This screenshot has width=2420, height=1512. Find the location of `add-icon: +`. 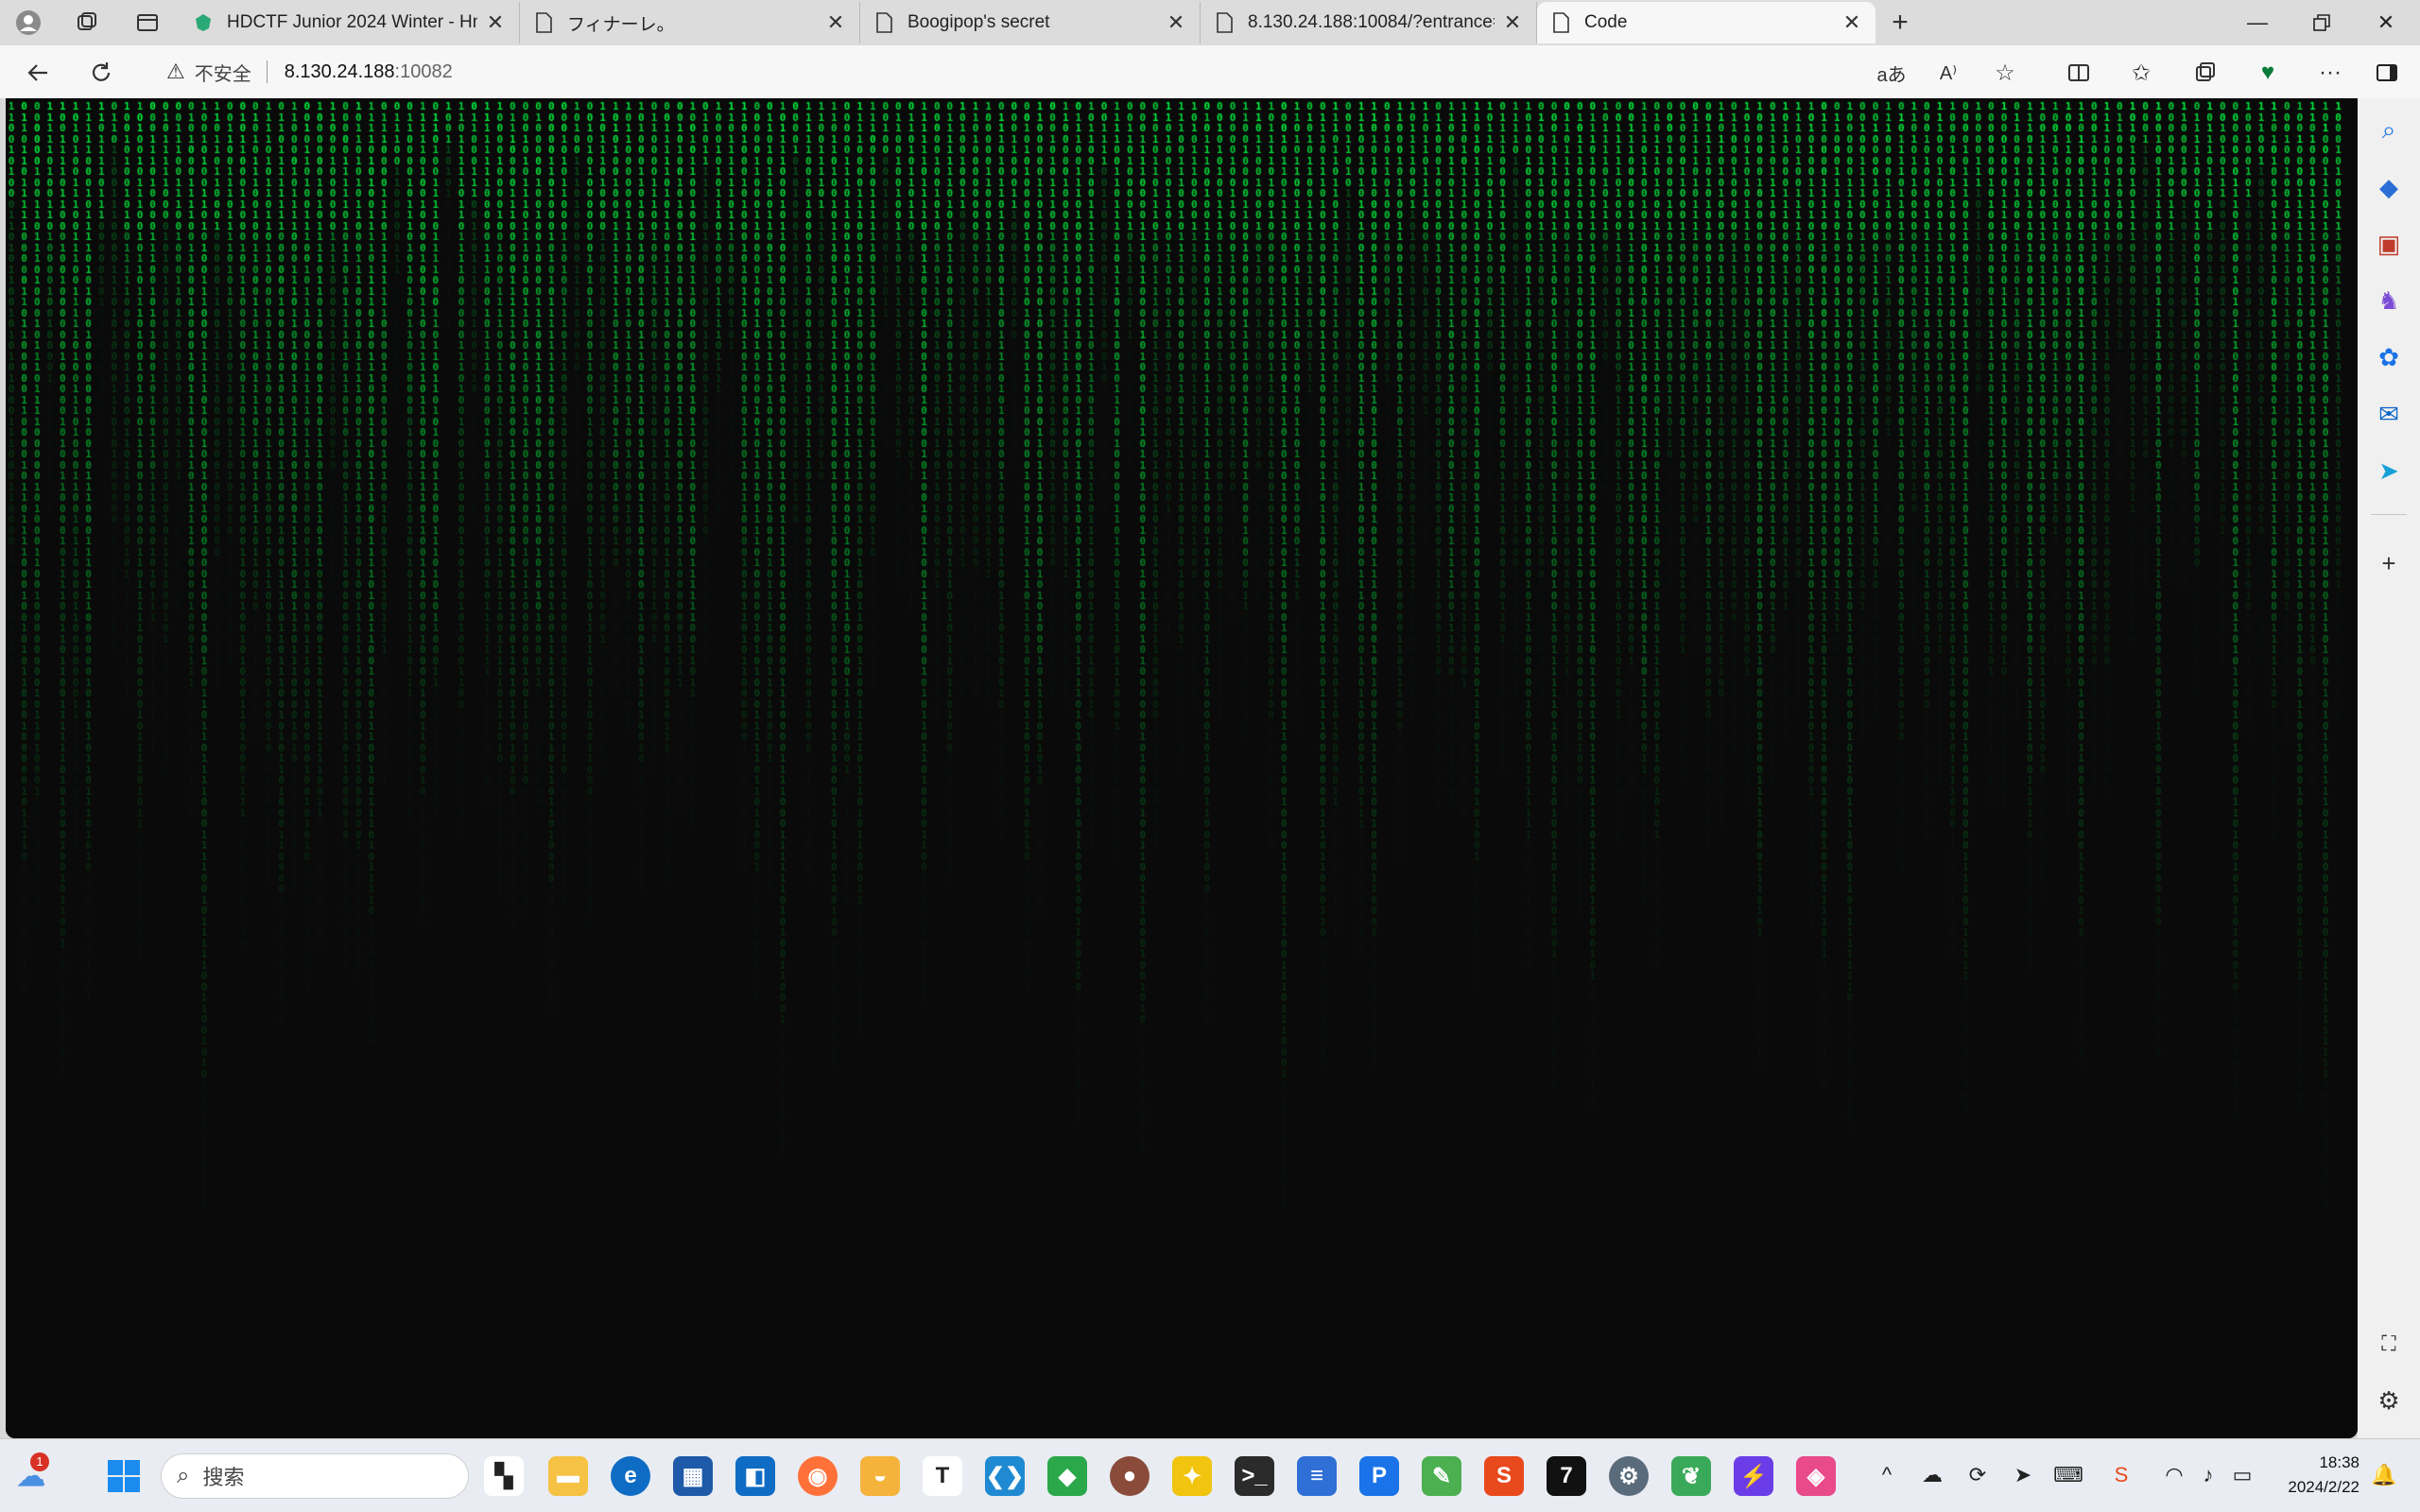

add-icon: + is located at coordinates (2389, 563).